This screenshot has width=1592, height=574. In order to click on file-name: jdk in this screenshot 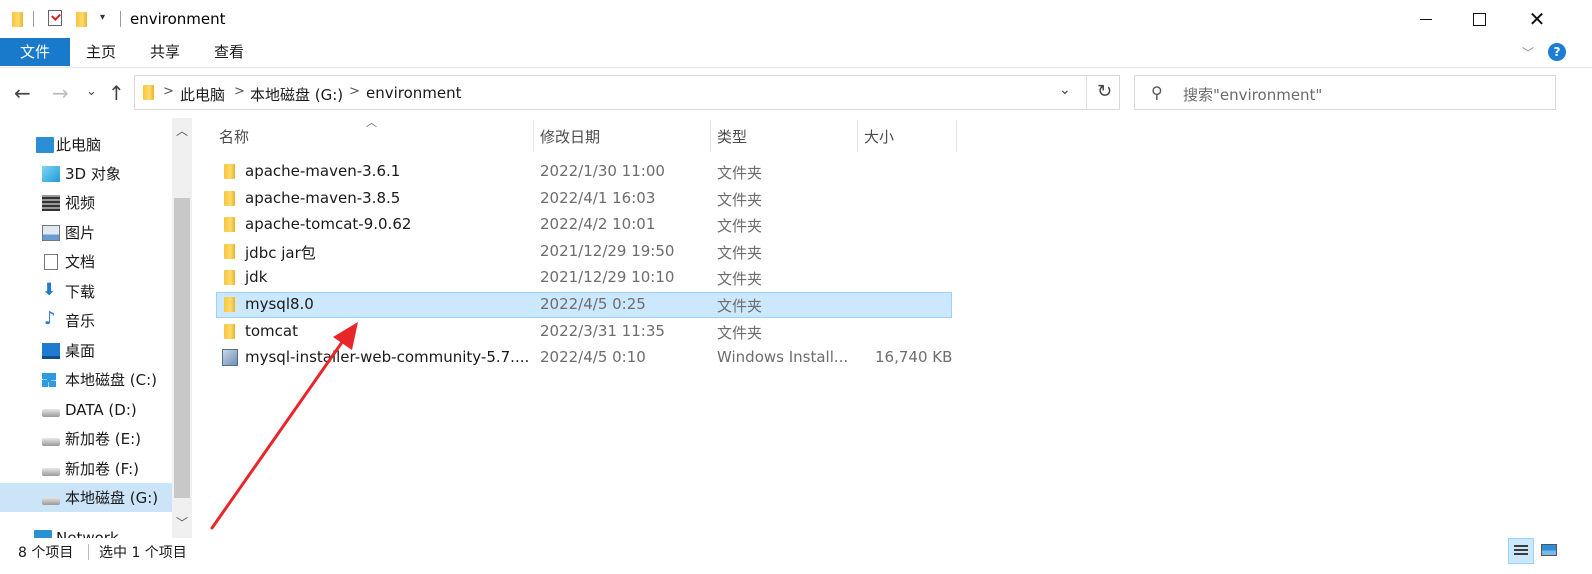, I will do `click(256, 277)`.